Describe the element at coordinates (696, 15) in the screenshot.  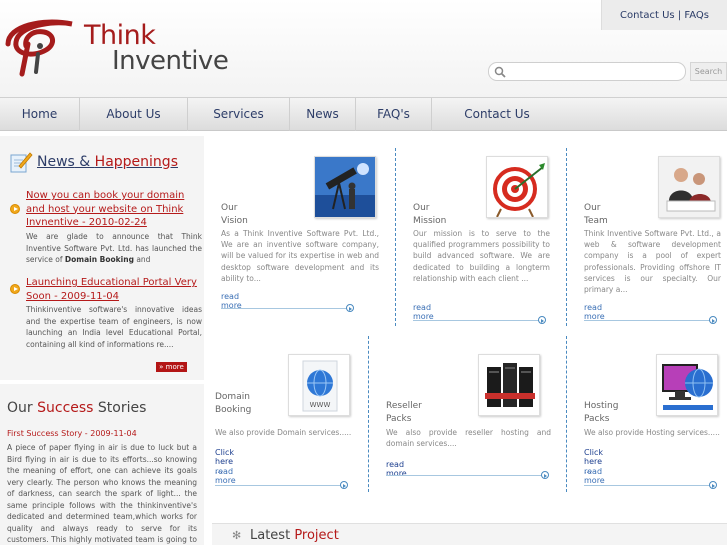
I see `faqs-link: FAQs` at that location.